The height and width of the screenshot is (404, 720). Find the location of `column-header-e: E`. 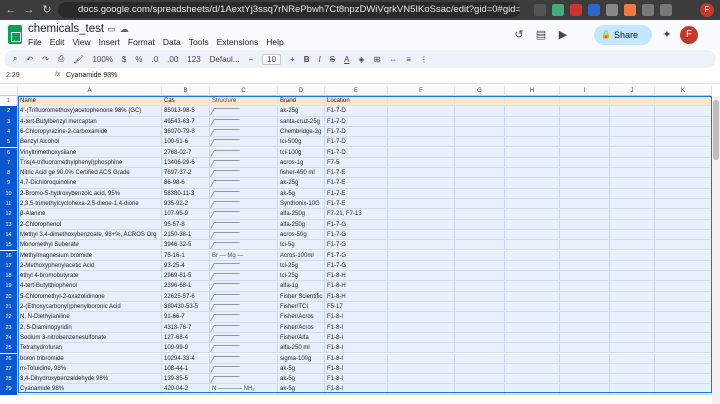

column-header-e: E is located at coordinates (356, 91).